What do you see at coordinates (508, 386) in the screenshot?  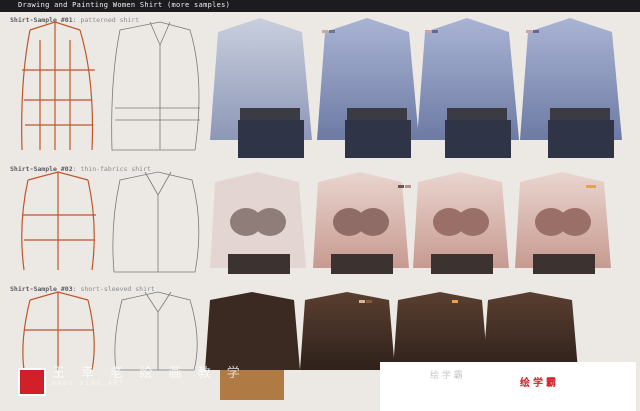 I see `brand-panel` at bounding box center [508, 386].